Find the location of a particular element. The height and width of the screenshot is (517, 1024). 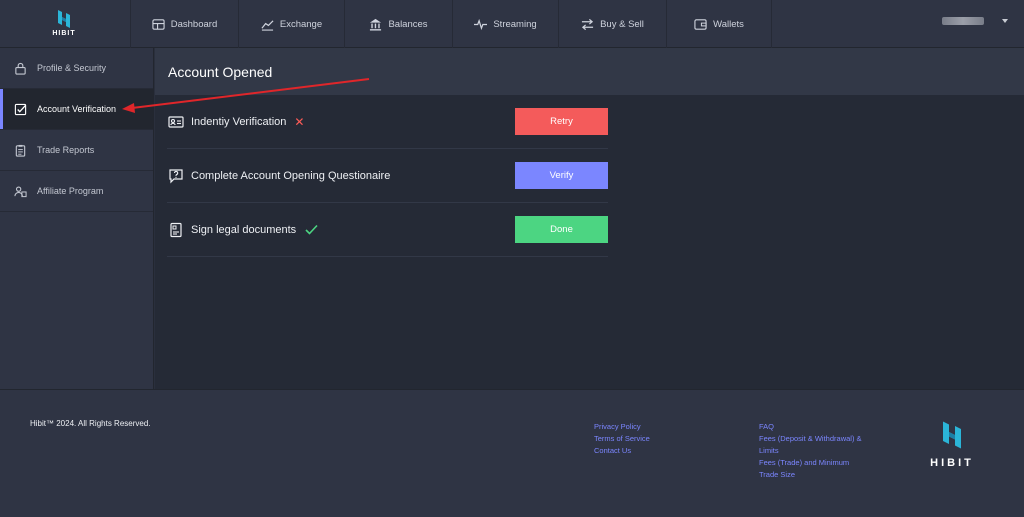

hibit-logo: HIBIT is located at coordinates (64, 25).